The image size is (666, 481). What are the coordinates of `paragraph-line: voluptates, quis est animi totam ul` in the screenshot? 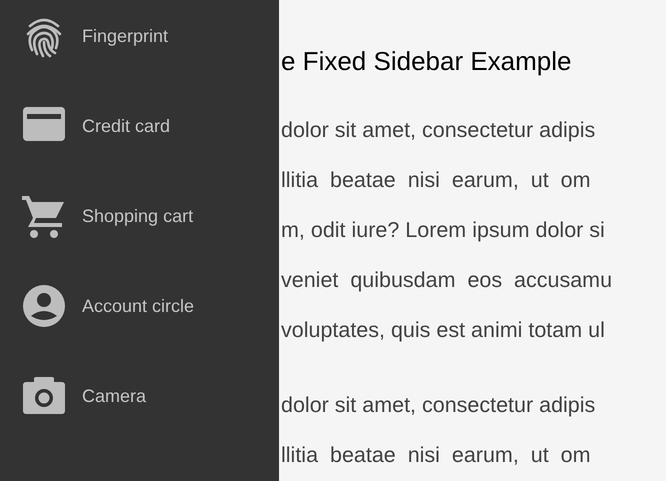 It's located at (443, 330).